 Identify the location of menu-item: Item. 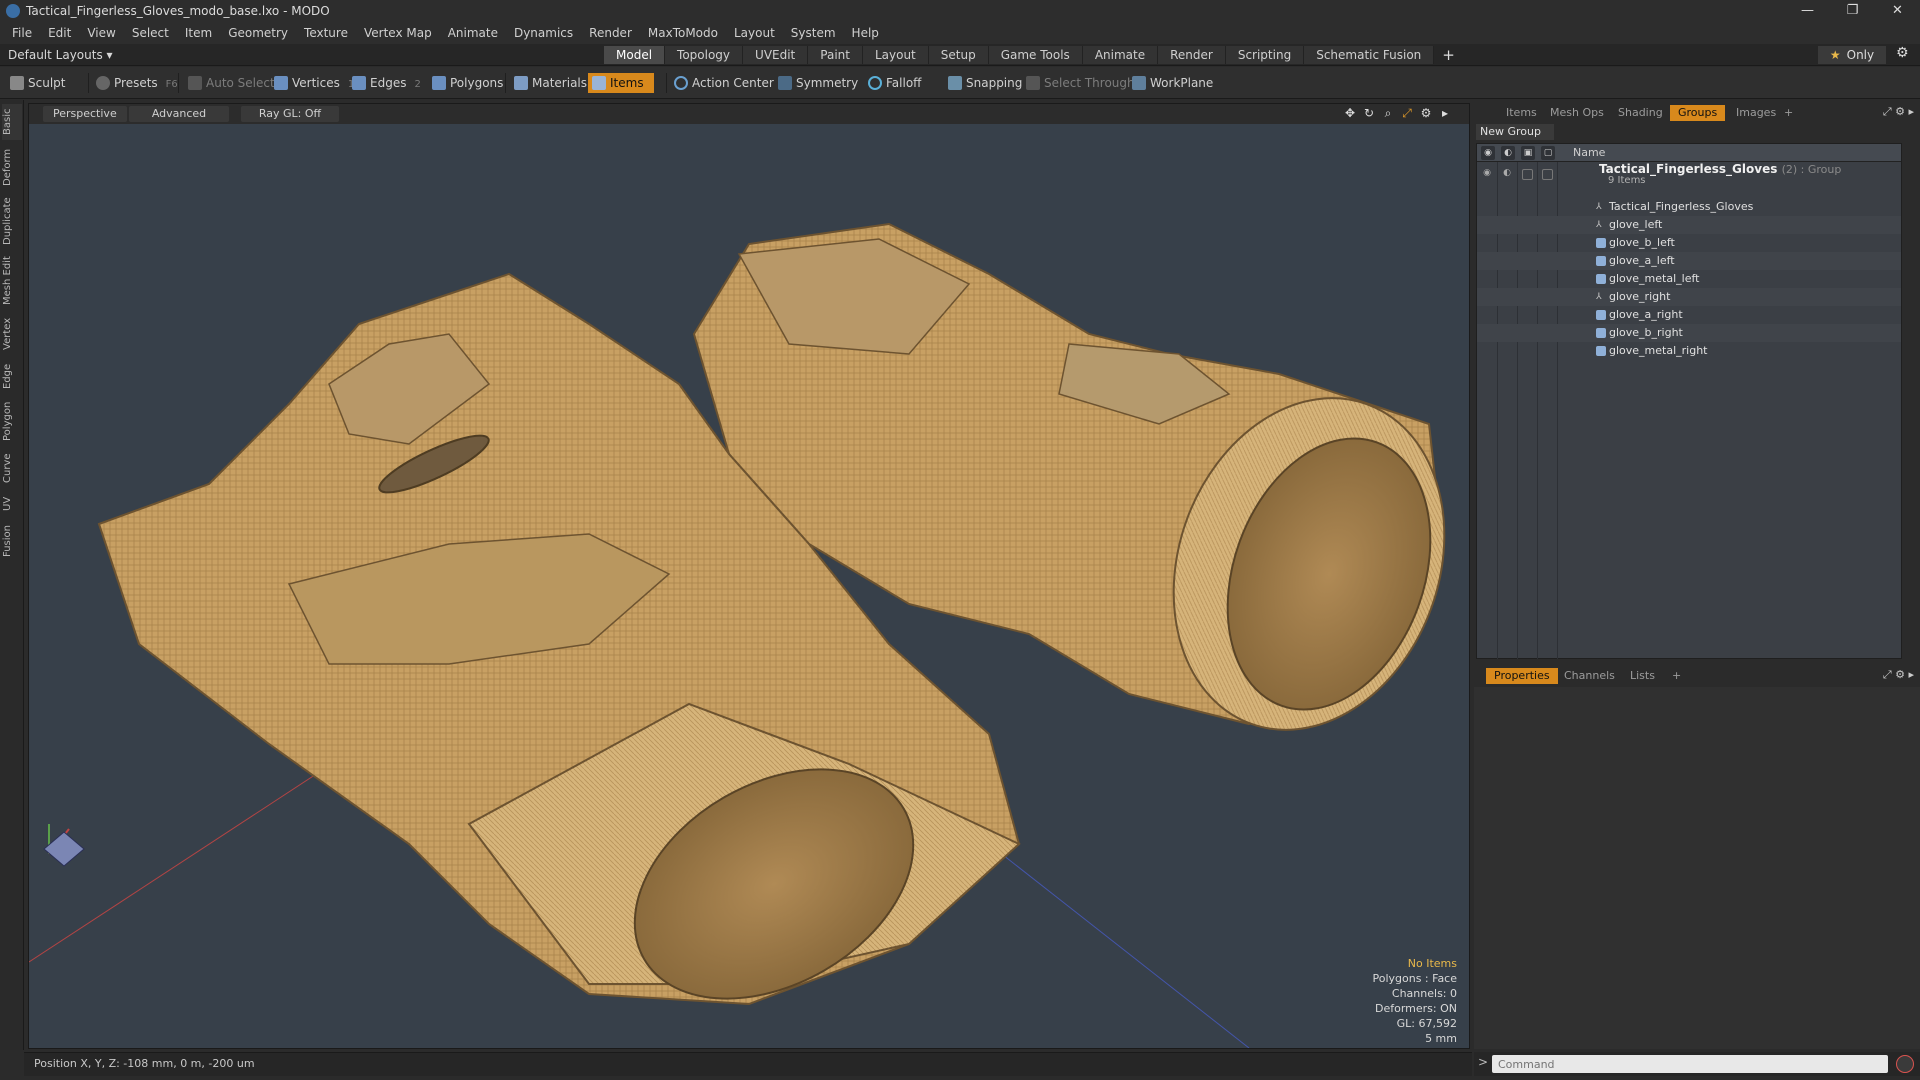
(198, 33).